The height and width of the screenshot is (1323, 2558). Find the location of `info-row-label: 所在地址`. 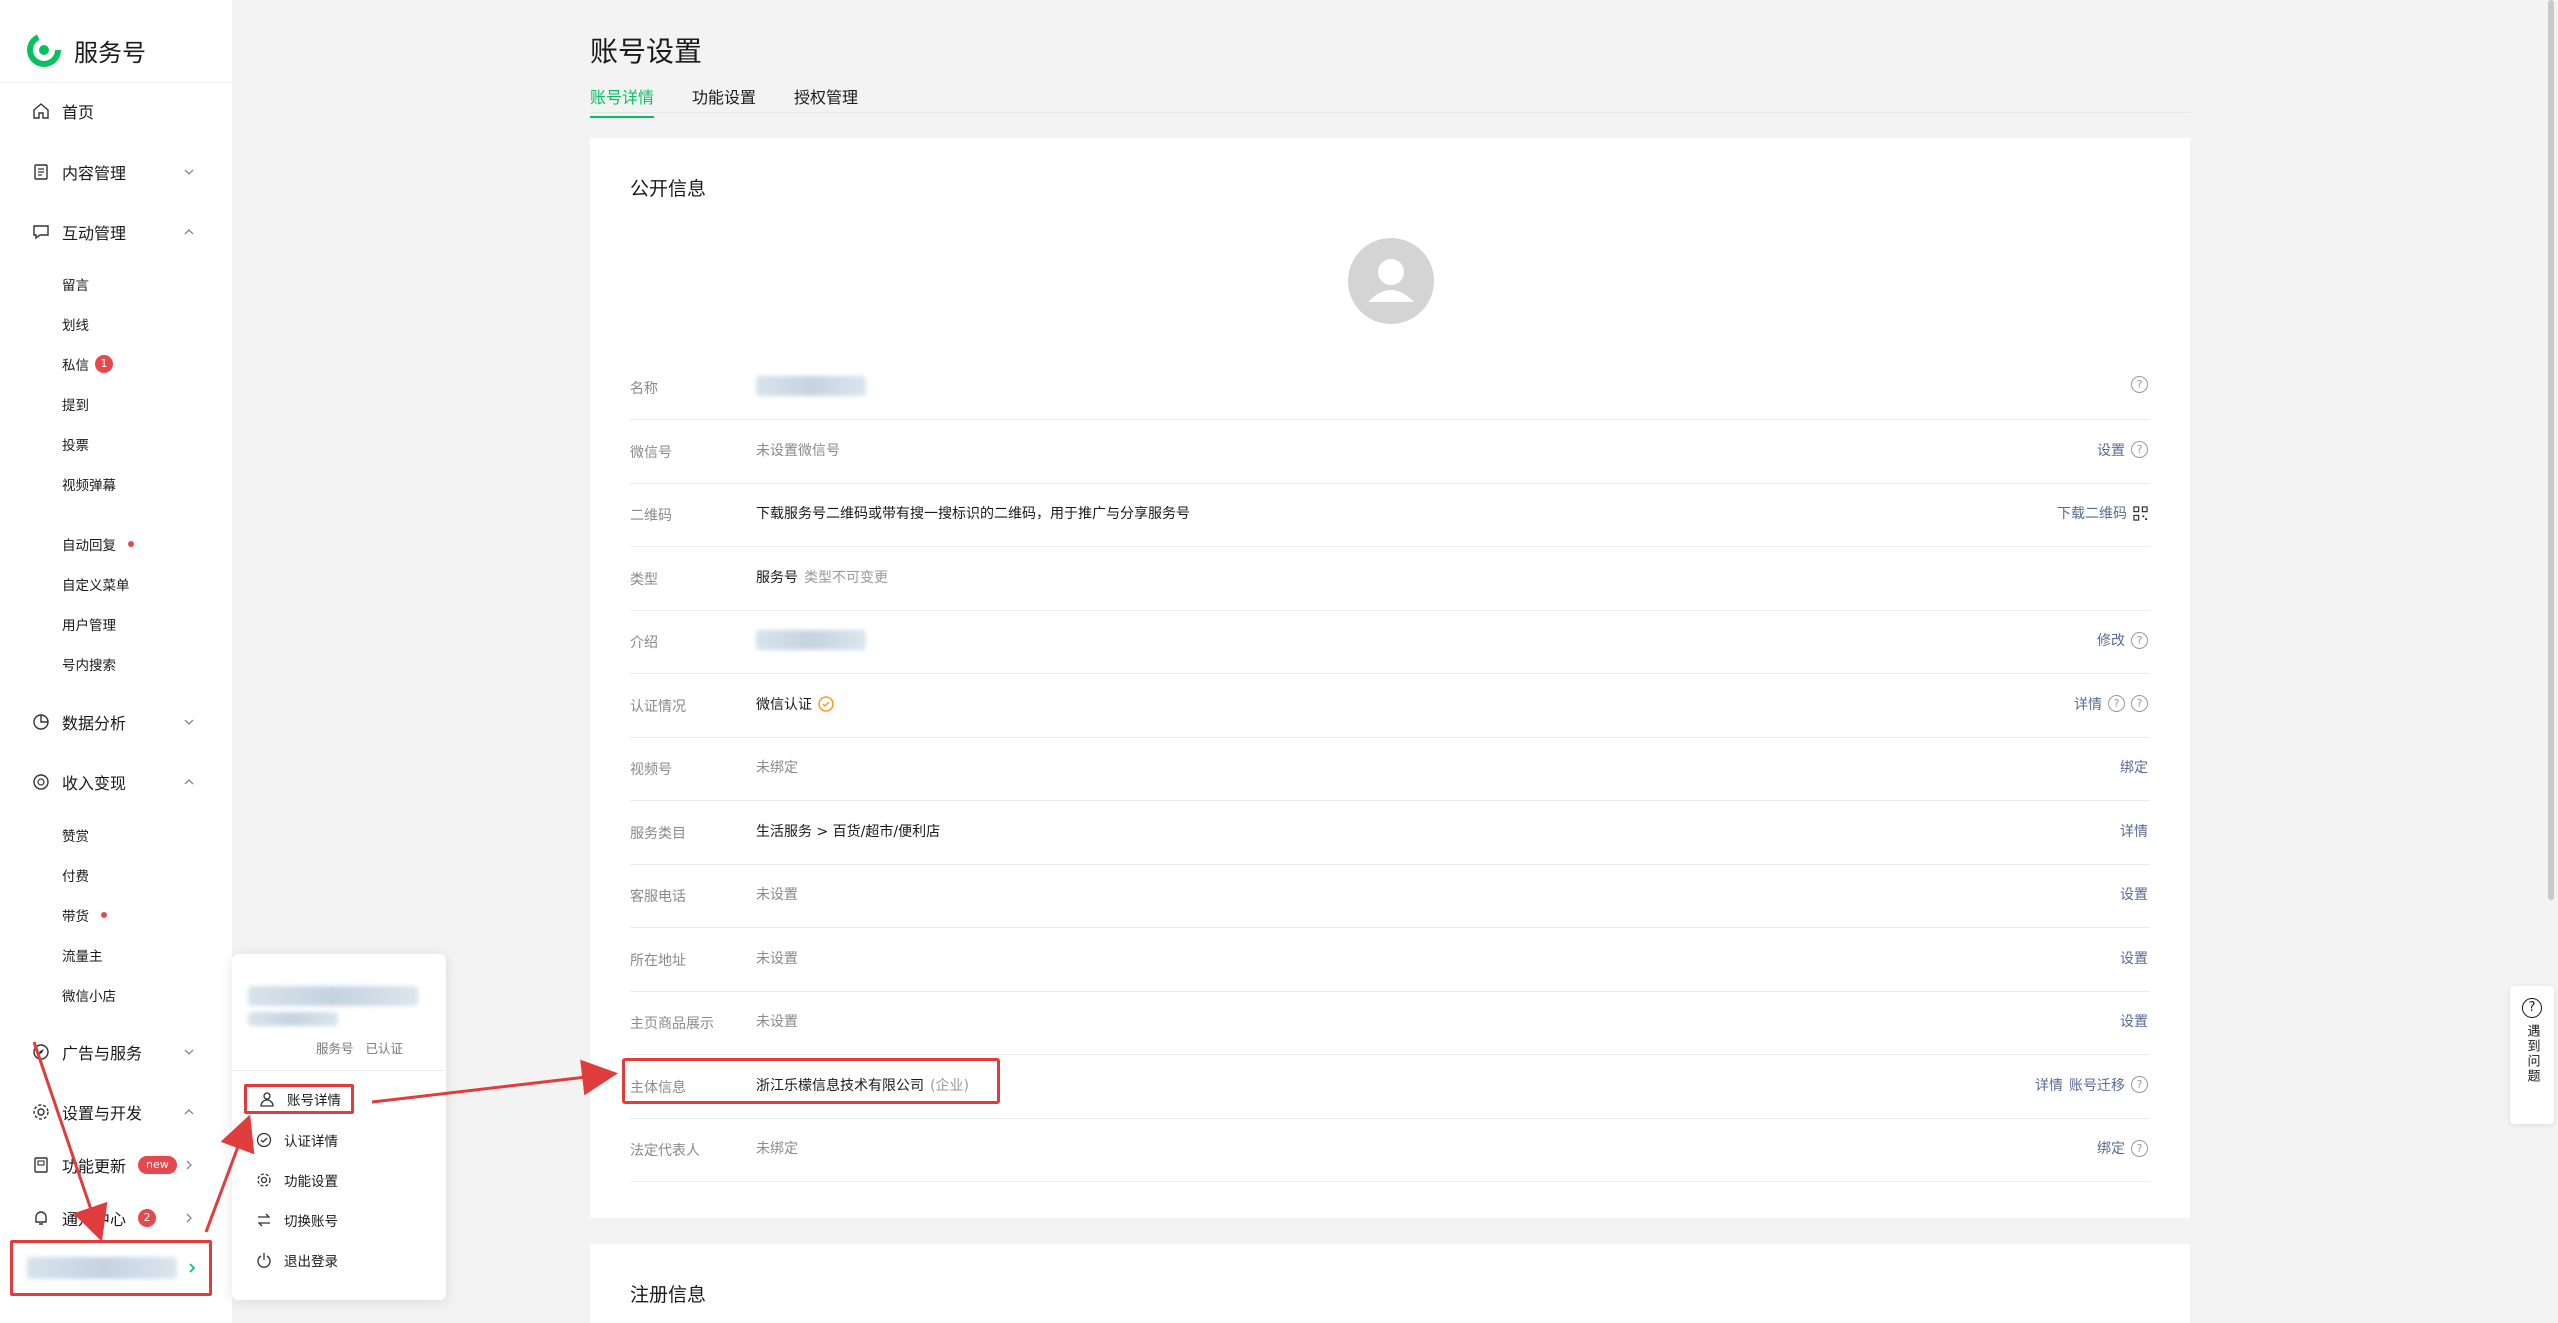

info-row-label: 所在地址 is located at coordinates (658, 960).